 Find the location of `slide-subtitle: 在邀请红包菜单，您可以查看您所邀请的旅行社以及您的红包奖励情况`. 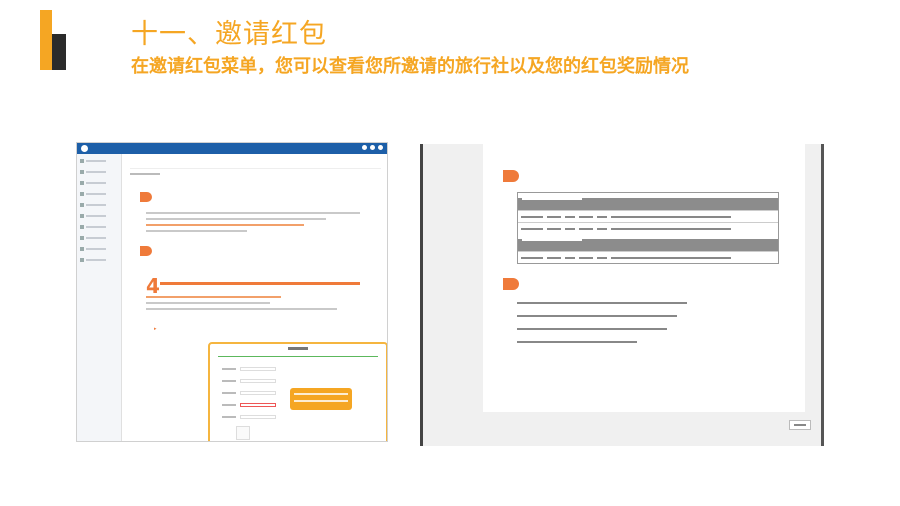

slide-subtitle: 在邀请红包菜单，您可以查看您所邀请的旅行社以及您的红包奖励情况 is located at coordinates (410, 66).